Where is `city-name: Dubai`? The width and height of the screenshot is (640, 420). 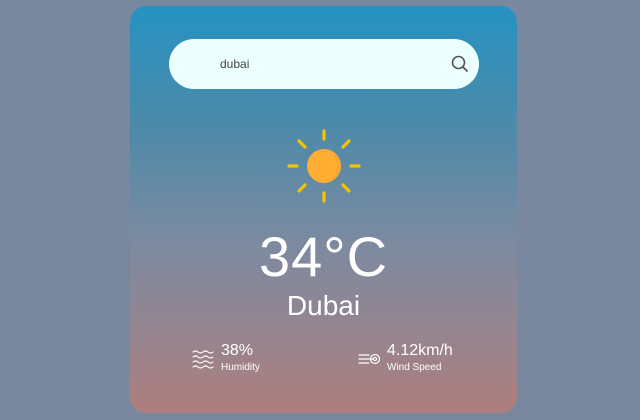
city-name: Dubai is located at coordinates (323, 305).